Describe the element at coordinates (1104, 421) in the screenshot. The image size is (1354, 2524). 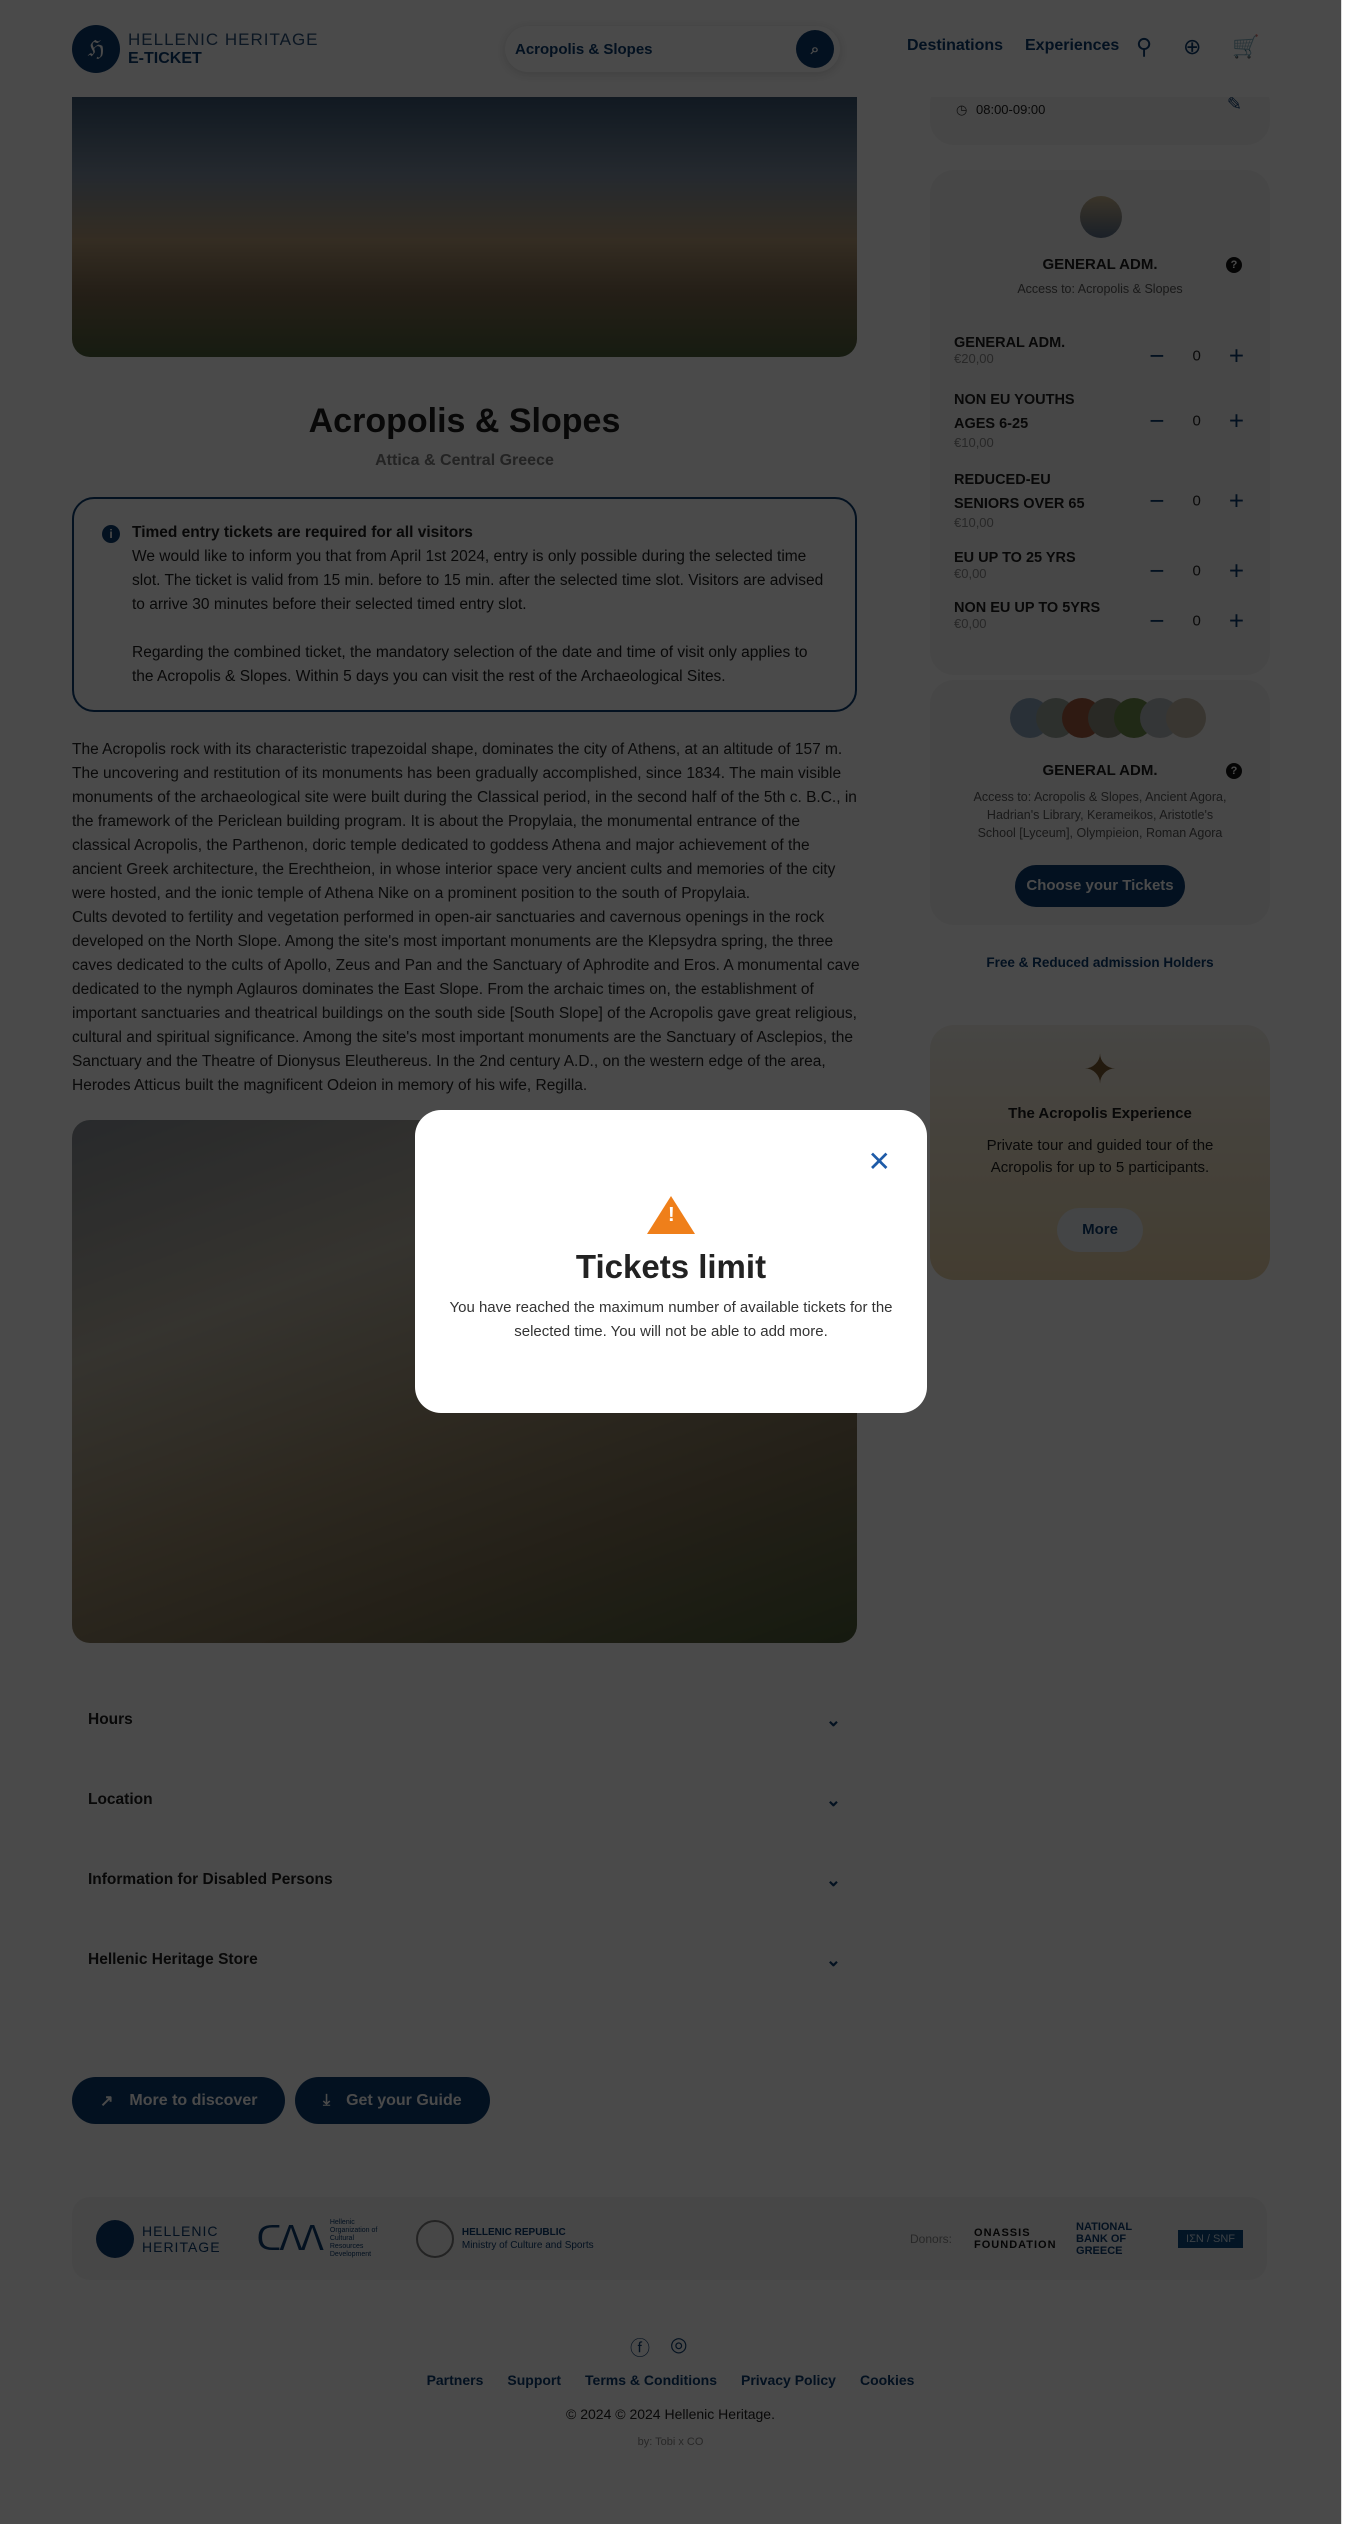
I see `ticket-row: NON EU YOUTHS AGES 6-25 €10,00 − 0 +` at that location.